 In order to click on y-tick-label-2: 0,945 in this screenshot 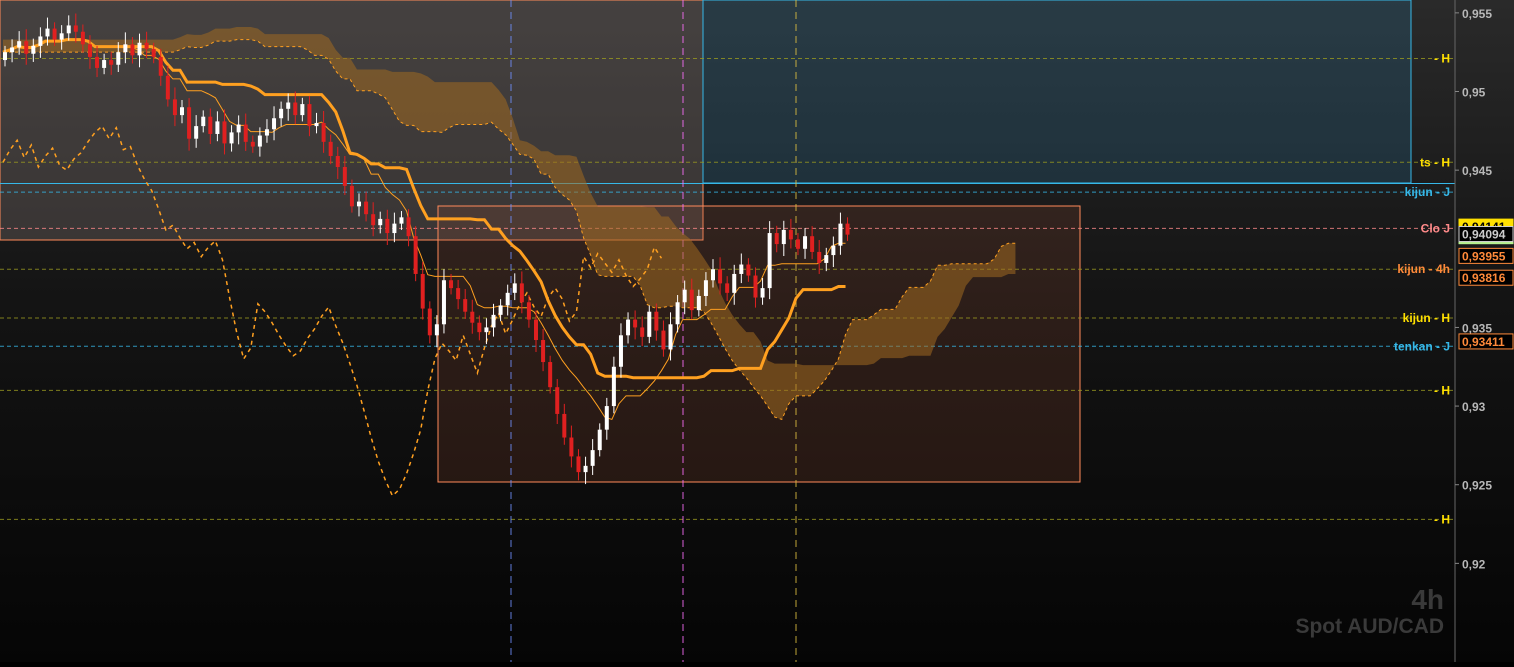, I will do `click(1477, 171)`.